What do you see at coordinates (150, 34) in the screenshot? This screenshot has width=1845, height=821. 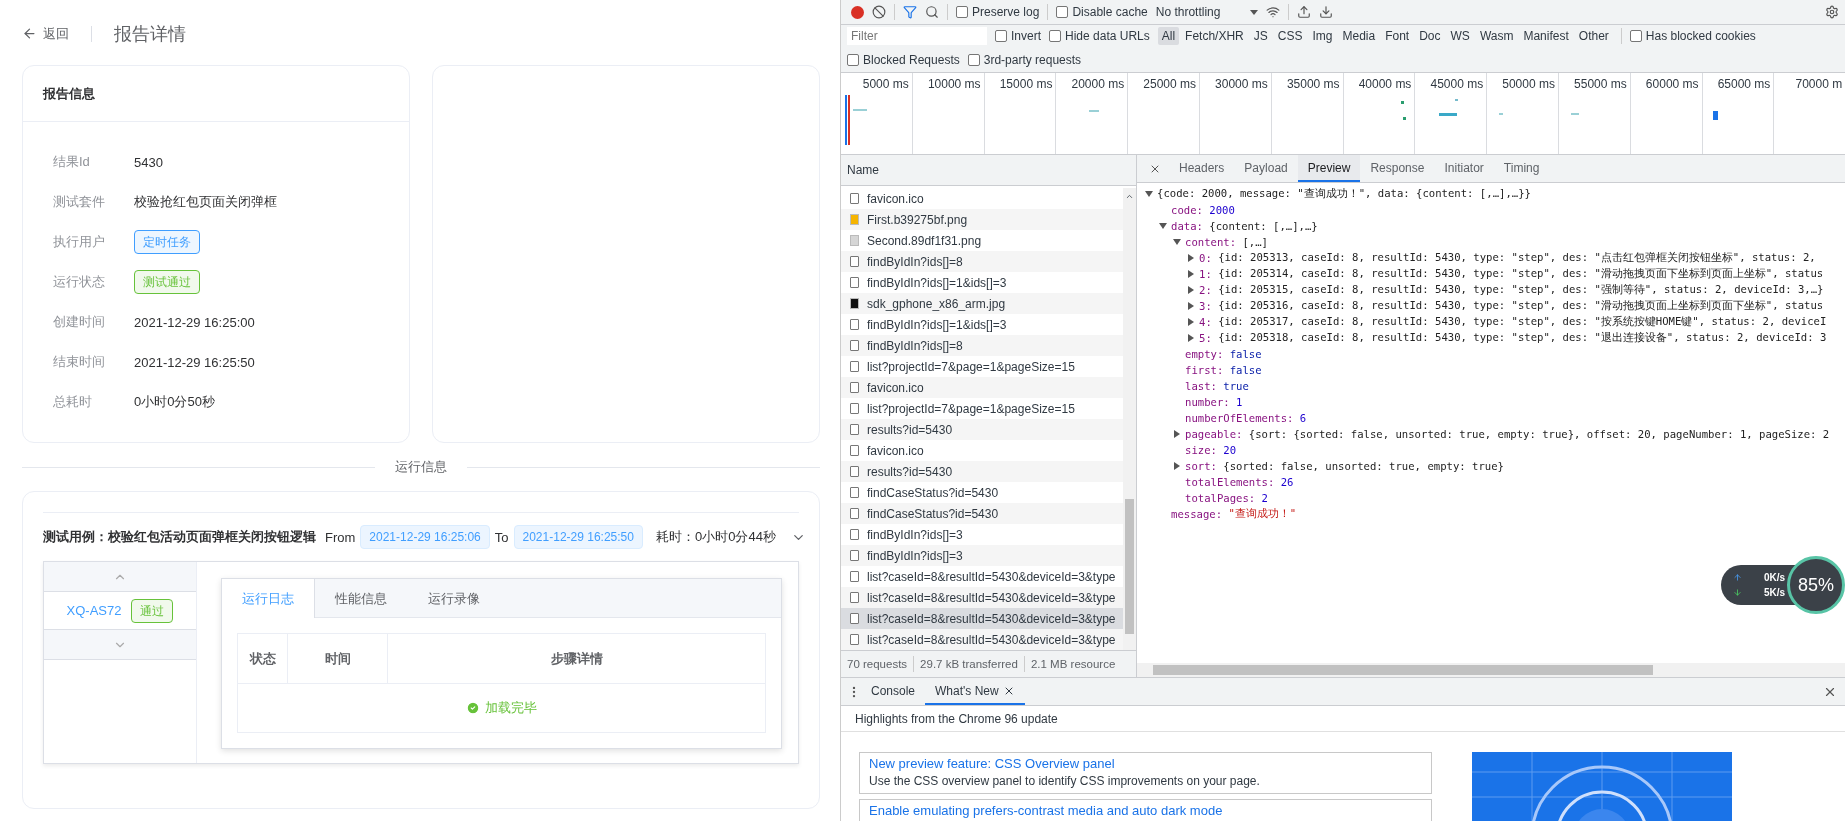 I see `page-title: 报告详情` at bounding box center [150, 34].